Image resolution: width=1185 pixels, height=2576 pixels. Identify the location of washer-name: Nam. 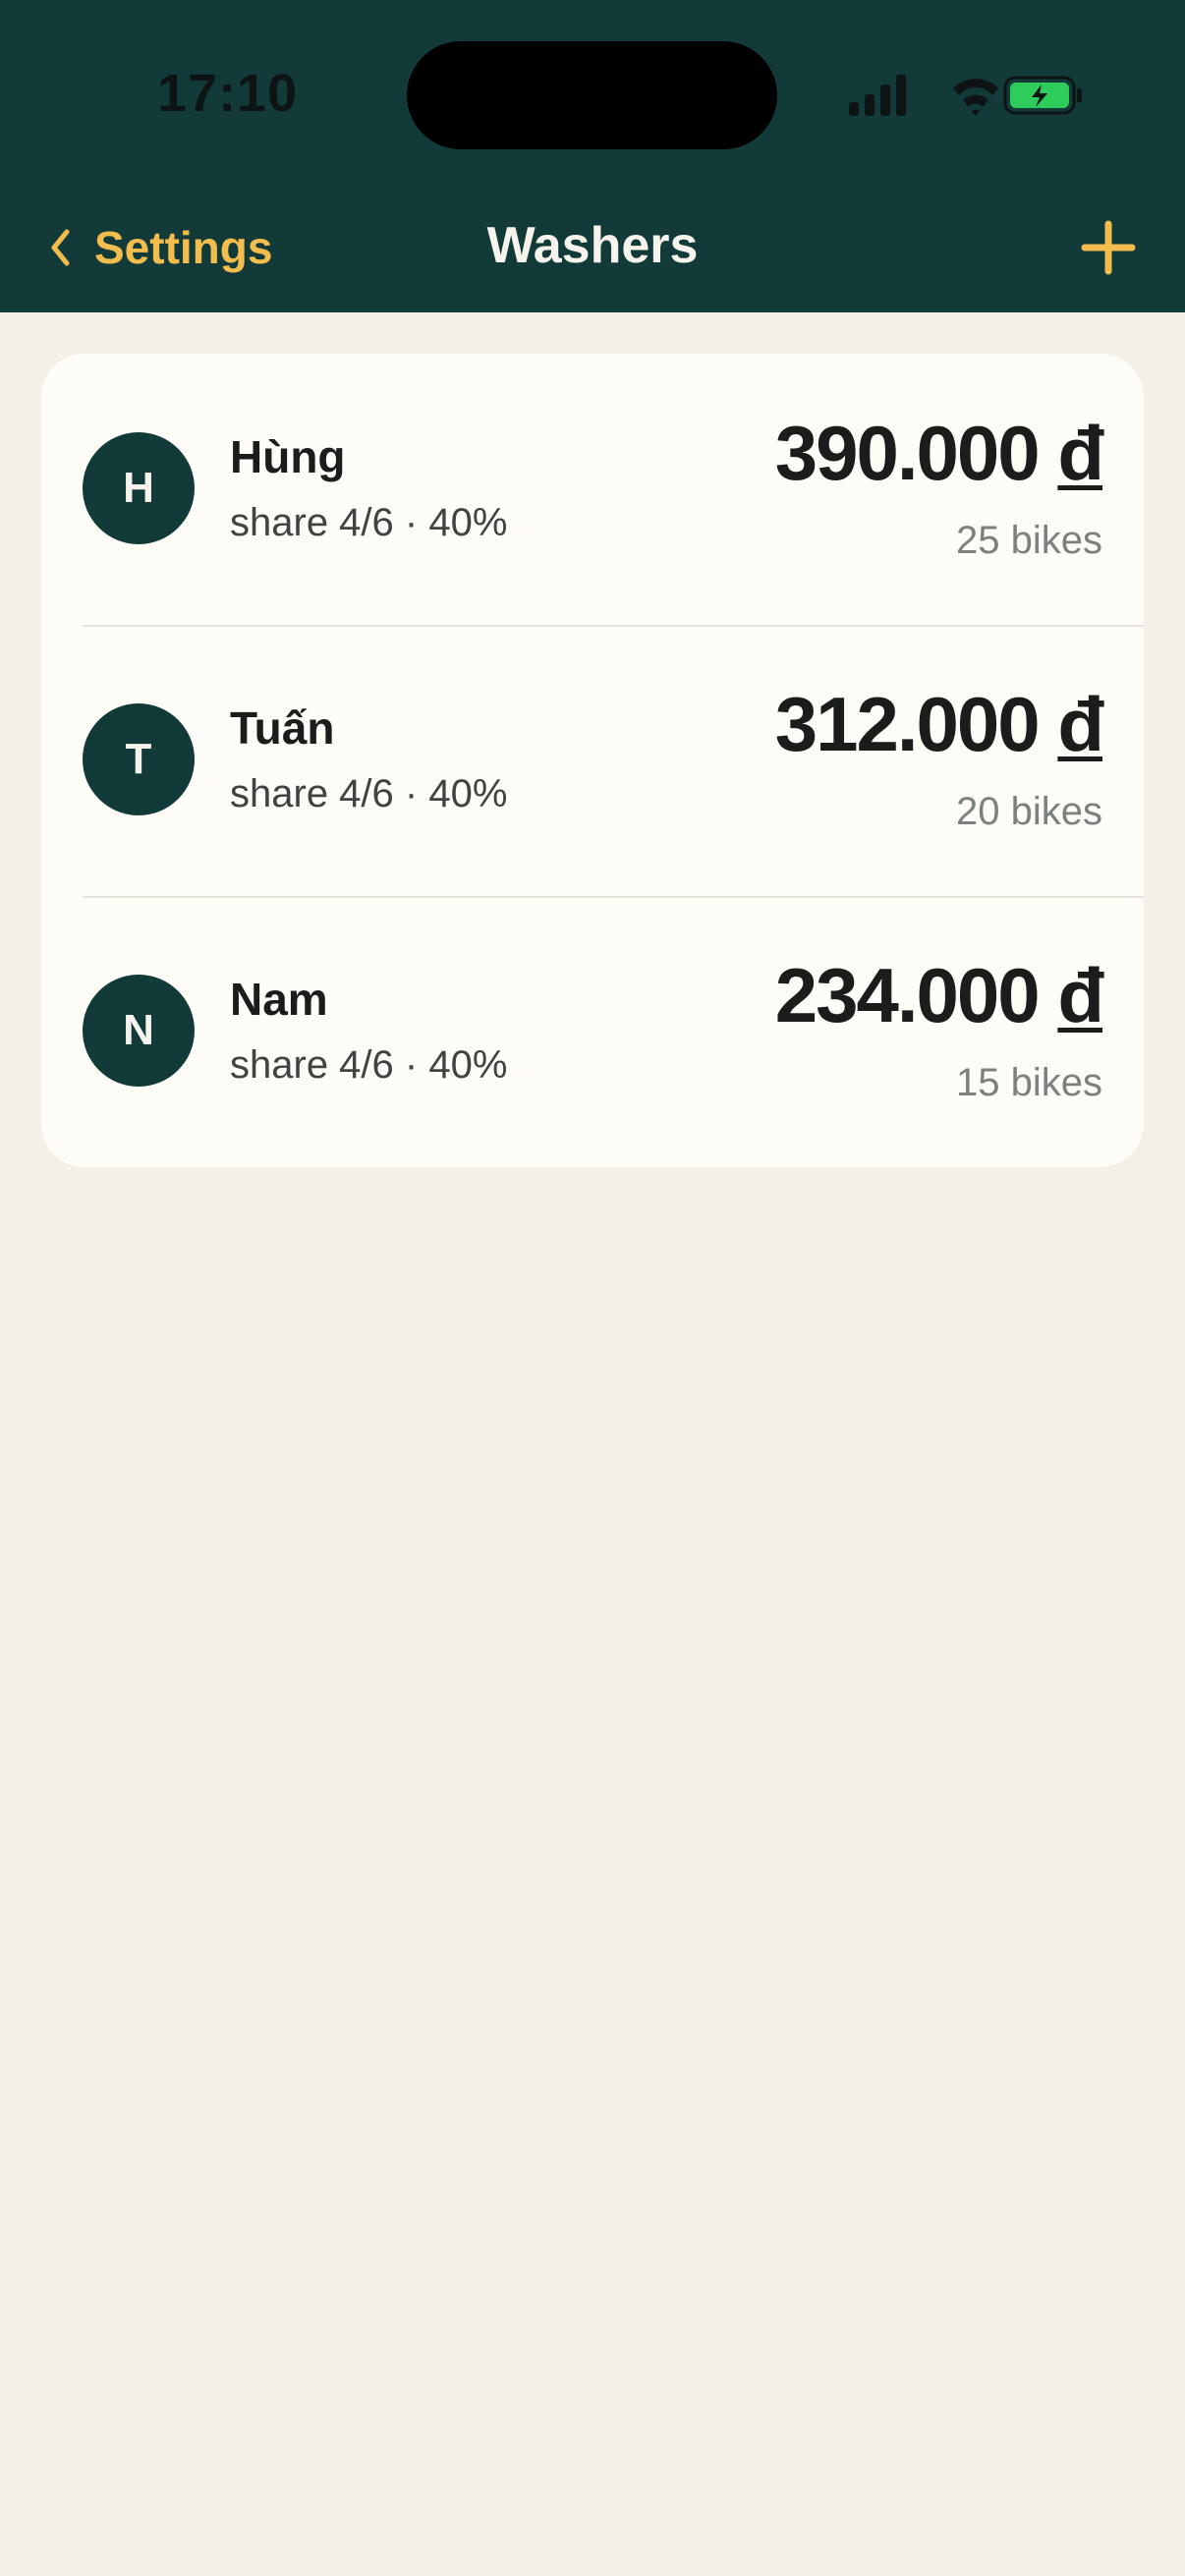
(279, 999).